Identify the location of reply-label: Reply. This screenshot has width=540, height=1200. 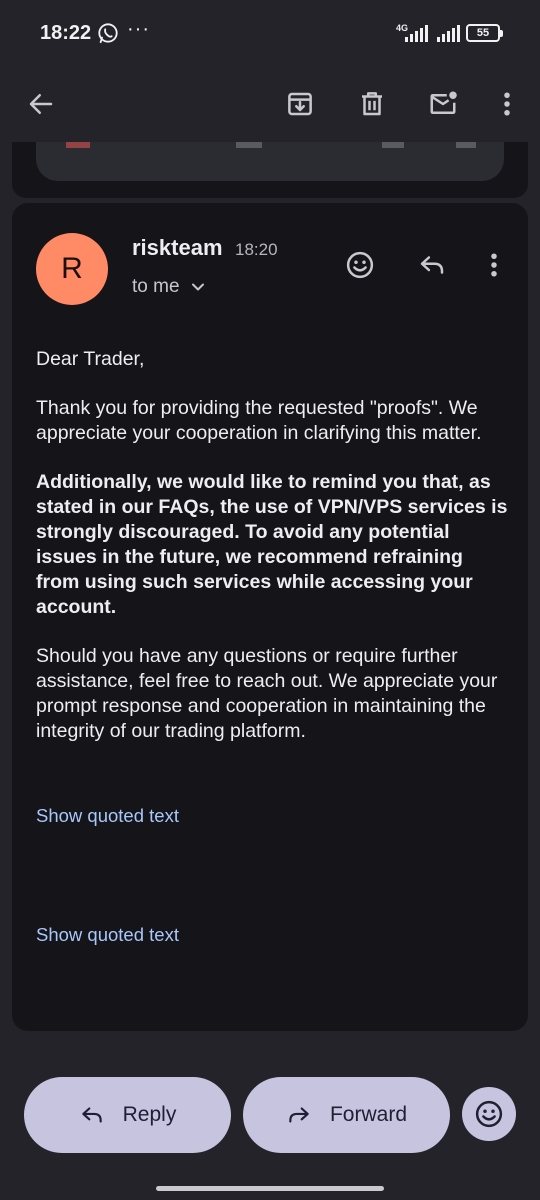
(149, 1114).